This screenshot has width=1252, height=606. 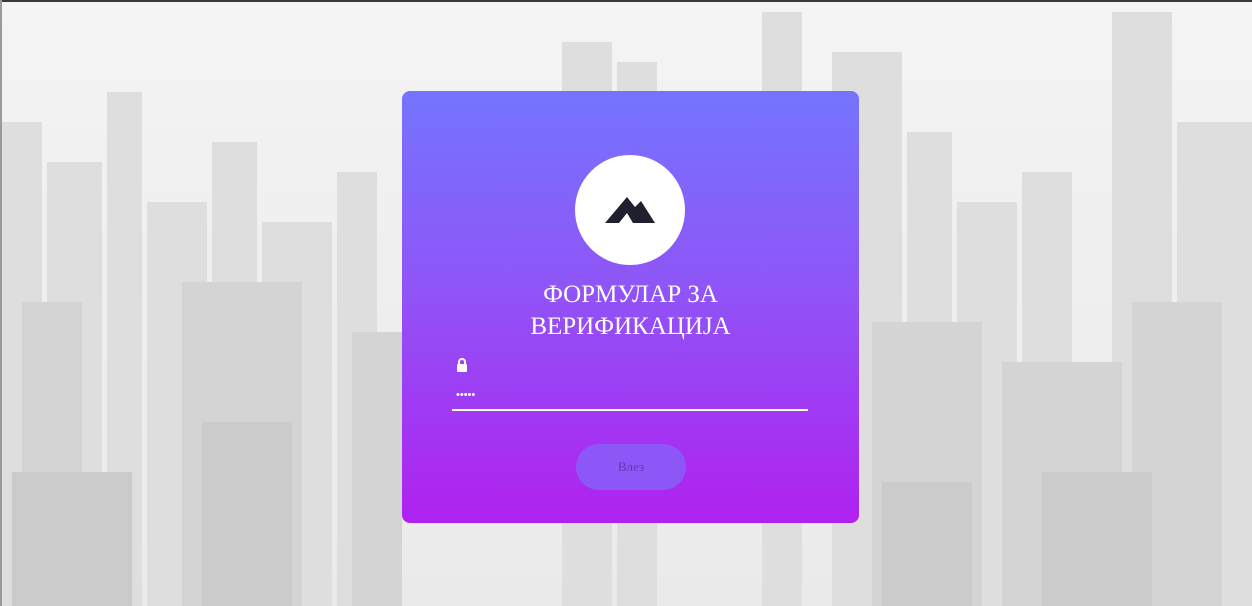 I want to click on logo-badge, so click(x=630, y=210).